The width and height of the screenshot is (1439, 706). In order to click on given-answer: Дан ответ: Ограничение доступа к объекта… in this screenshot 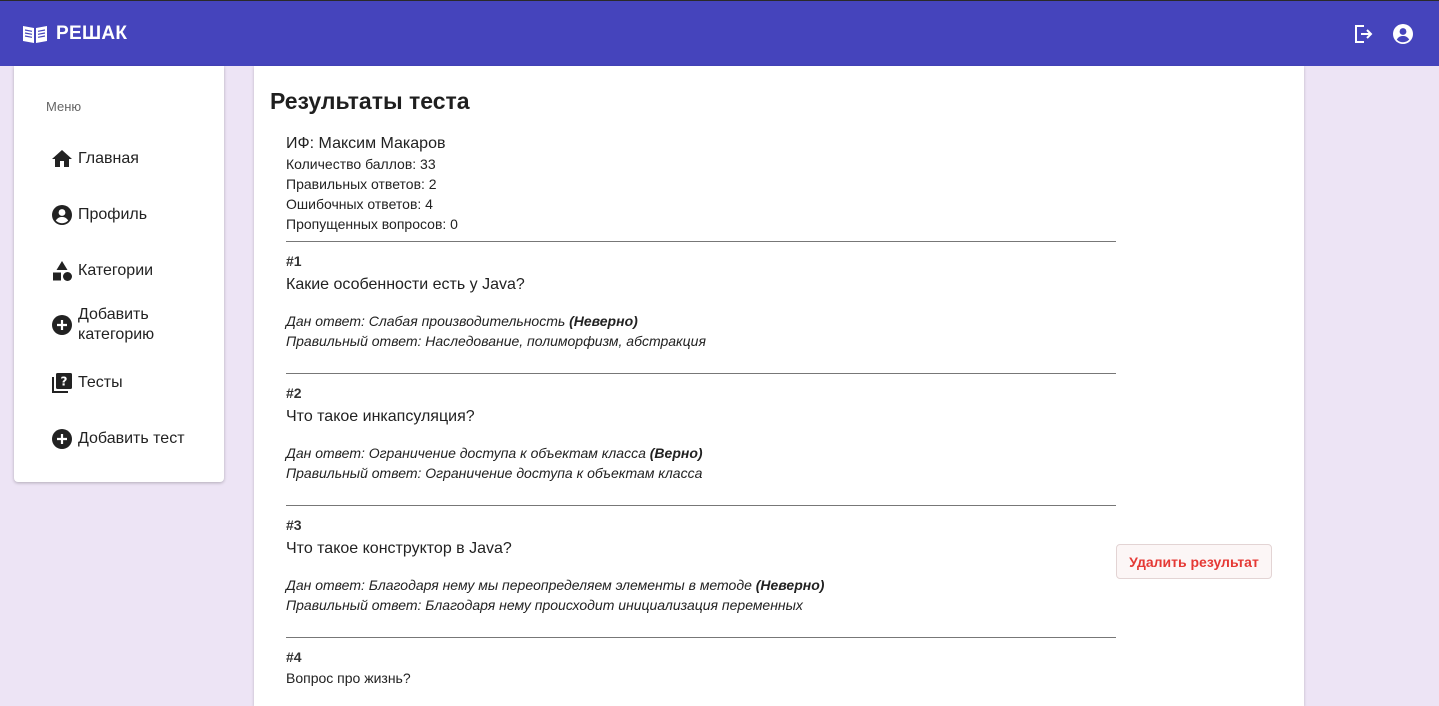, I will do `click(494, 453)`.